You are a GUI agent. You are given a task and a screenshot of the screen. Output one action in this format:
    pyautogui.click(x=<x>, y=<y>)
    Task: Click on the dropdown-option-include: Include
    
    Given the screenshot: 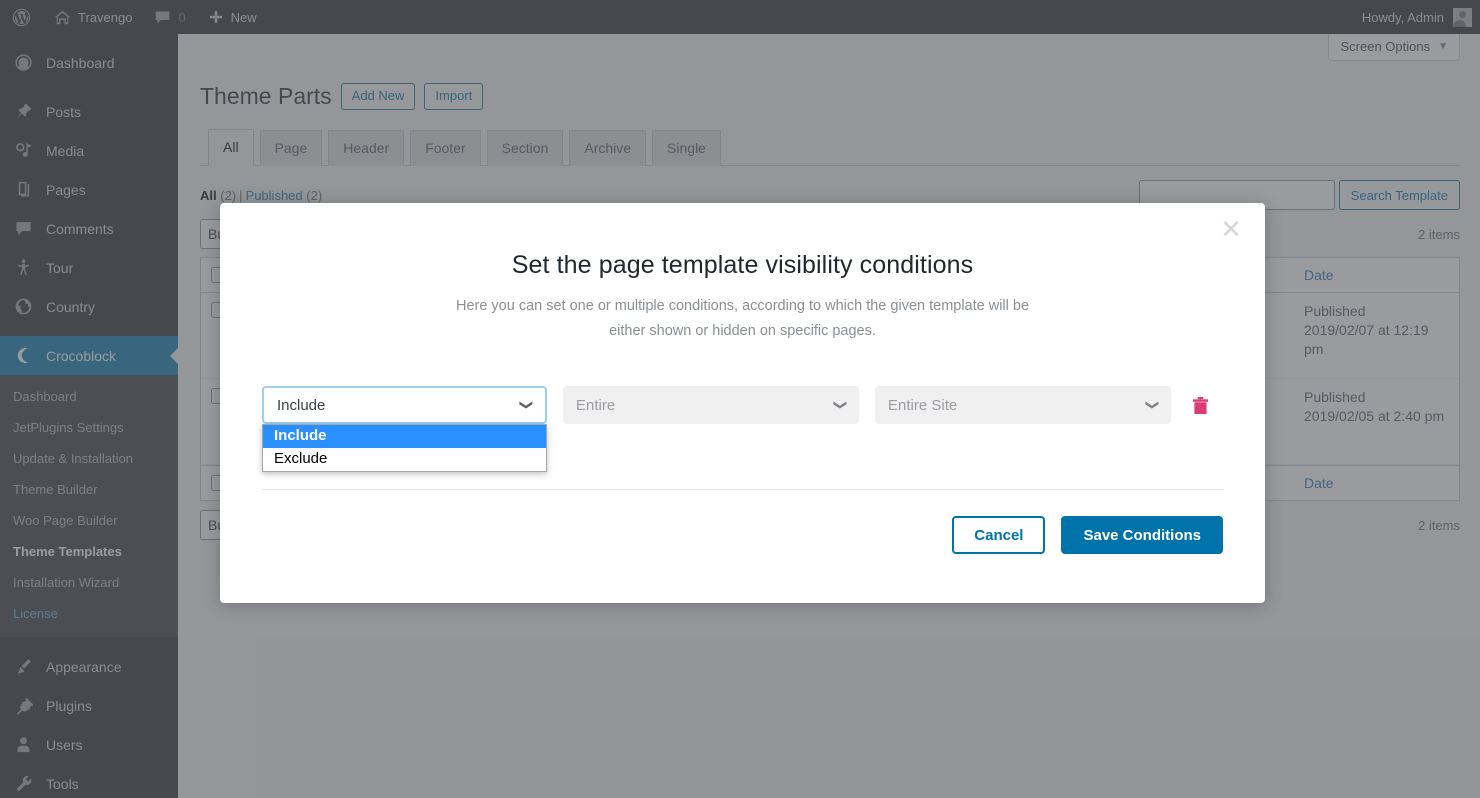 What is the action you would take?
    pyautogui.click(x=404, y=436)
    